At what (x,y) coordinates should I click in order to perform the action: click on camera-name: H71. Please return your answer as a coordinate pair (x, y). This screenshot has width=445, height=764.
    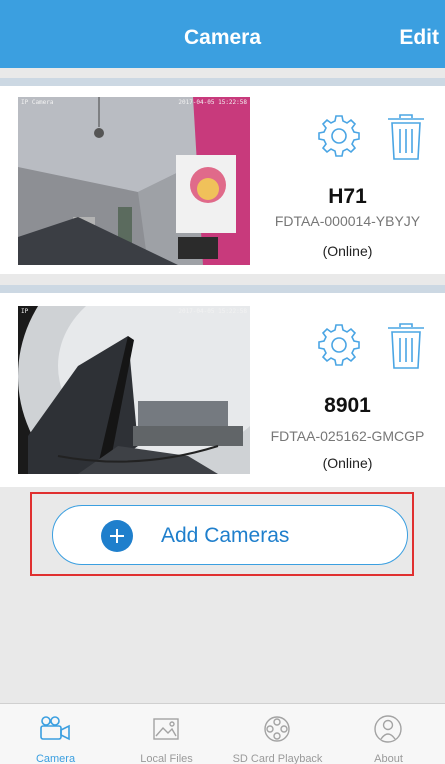
    Looking at the image, I should click on (347, 196).